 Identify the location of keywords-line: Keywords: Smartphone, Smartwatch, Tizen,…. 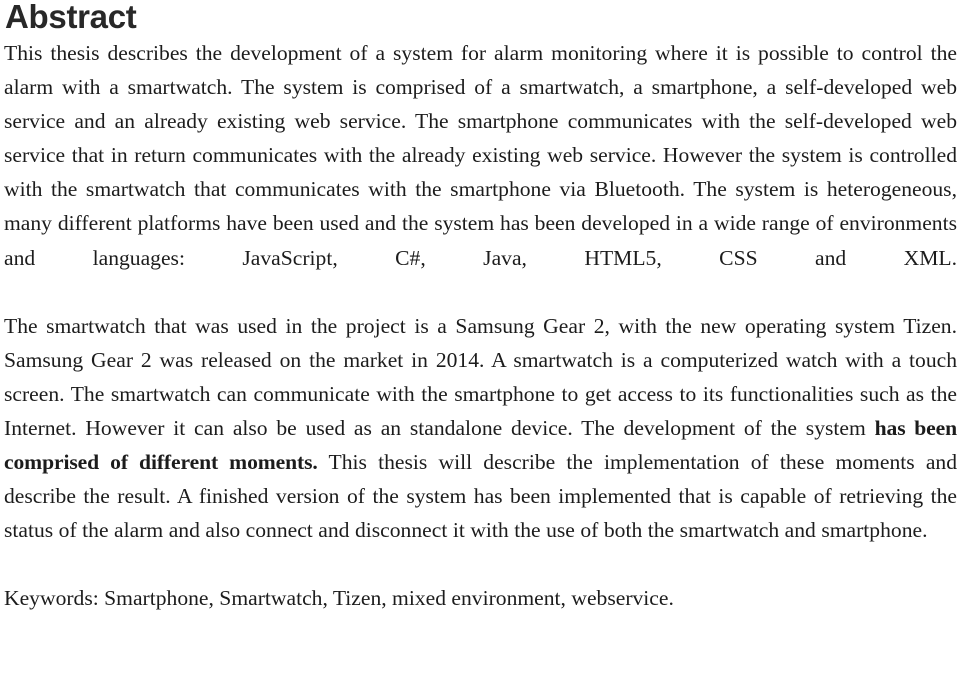
(339, 598).